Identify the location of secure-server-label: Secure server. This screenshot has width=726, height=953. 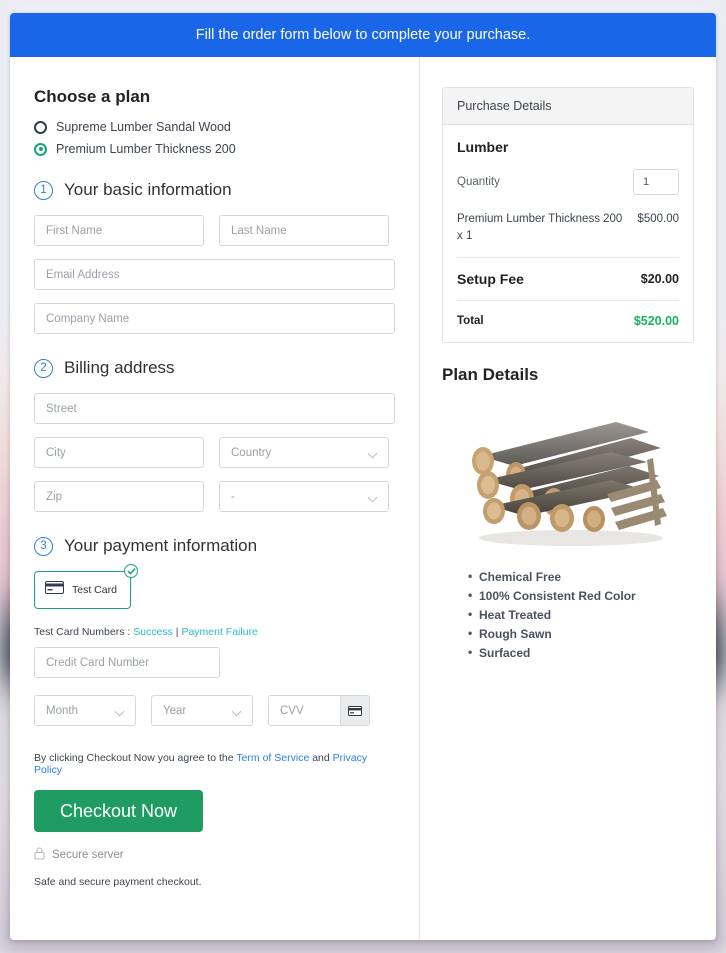
(88, 855).